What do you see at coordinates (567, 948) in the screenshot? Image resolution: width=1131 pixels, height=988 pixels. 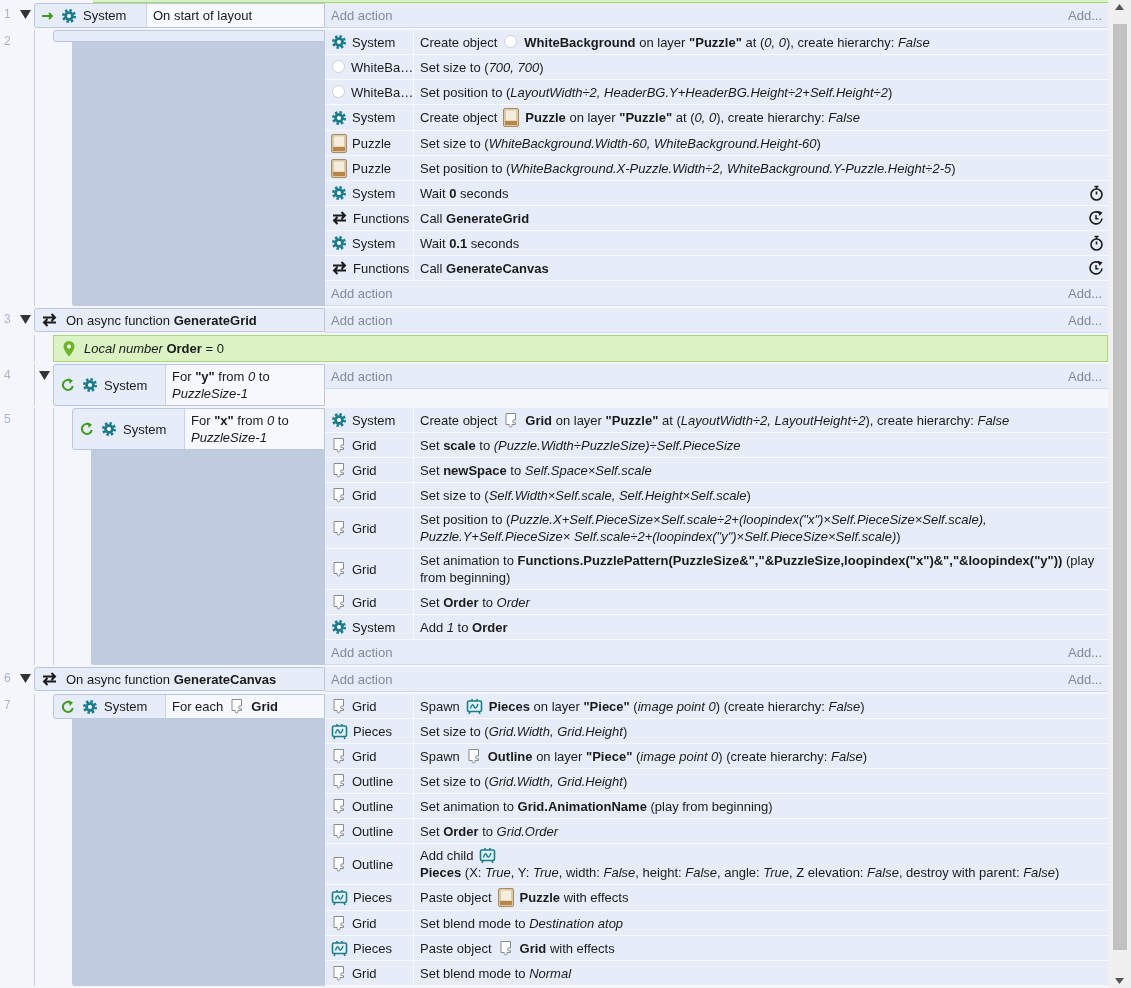 I see `action-text: Grid with effects` at bounding box center [567, 948].